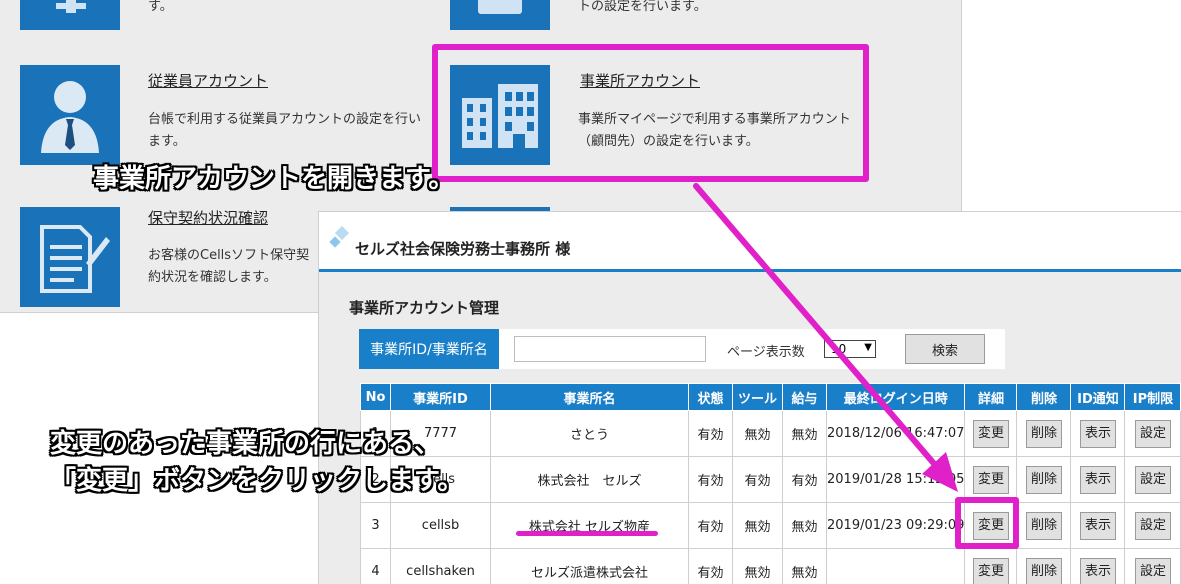 The height and width of the screenshot is (584, 1181). Describe the element at coordinates (257, 481) in the screenshot. I see `callout-click-line2: 「変更」ボタンをクリックします。` at that location.